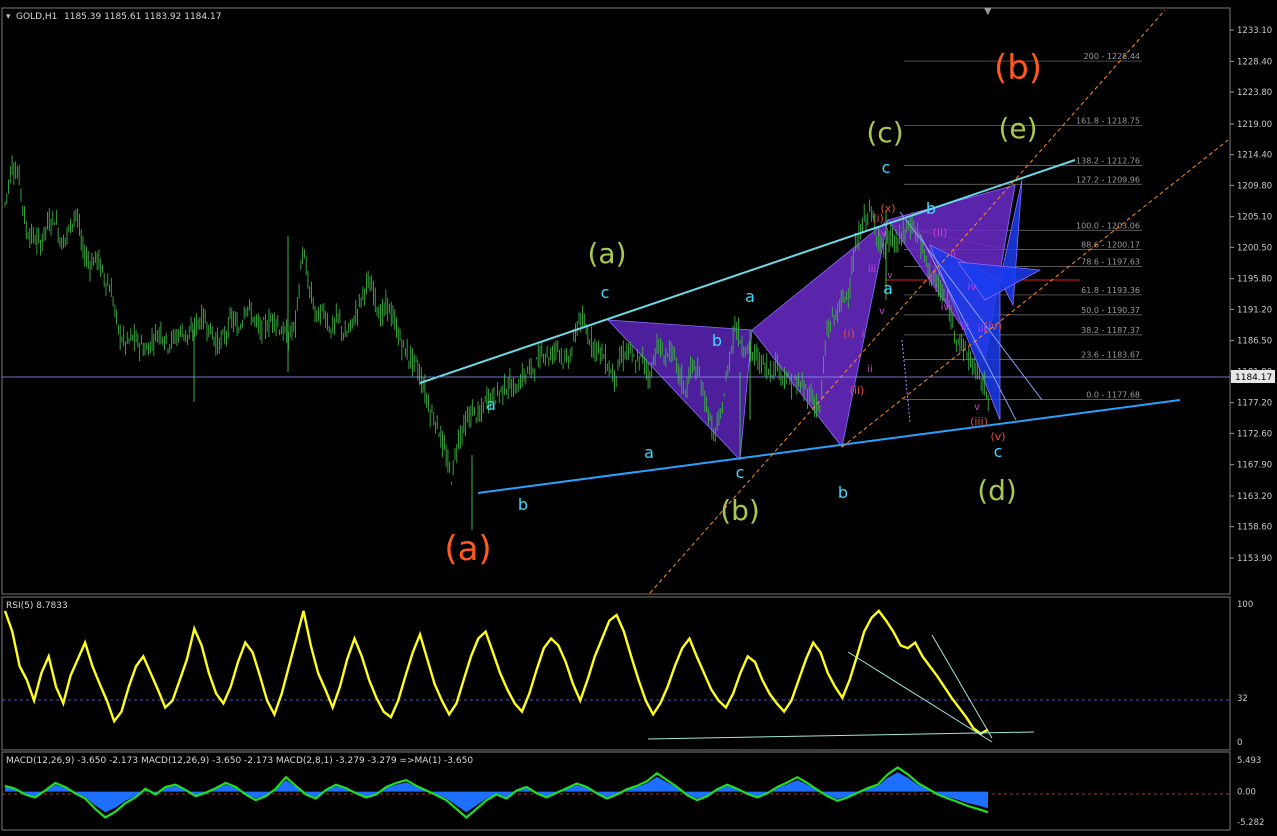 This screenshot has height=836, width=1277. Describe the element at coordinates (993, 326) in the screenshot. I see `wave-label: (iv)` at that location.